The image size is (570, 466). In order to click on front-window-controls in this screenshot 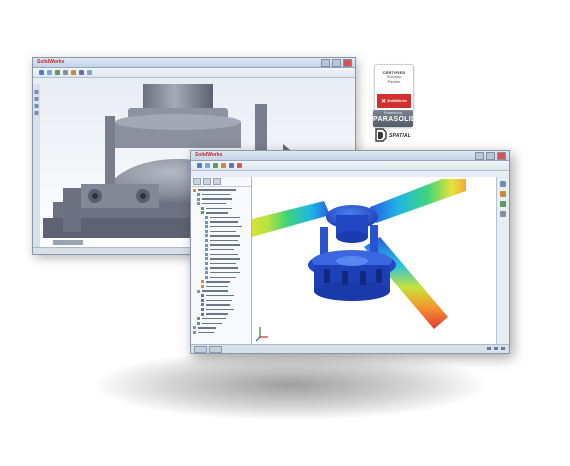, I will do `click(490, 156)`.